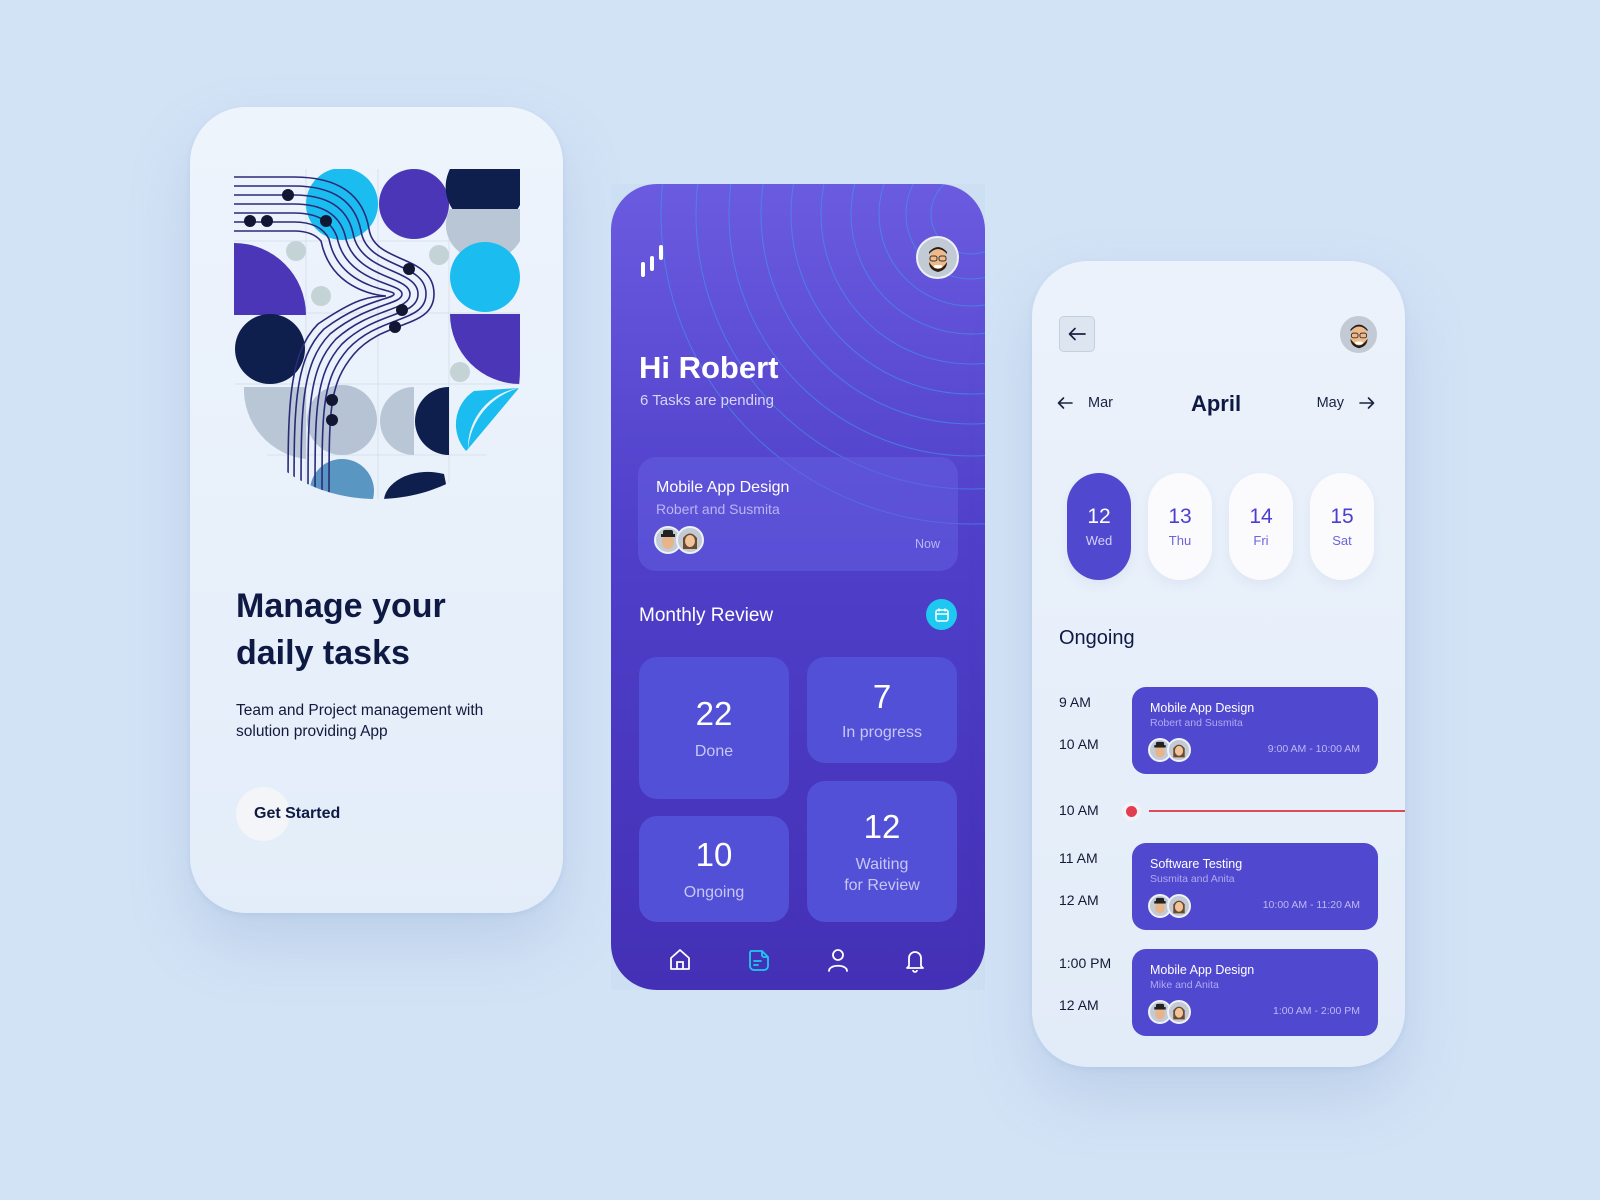  What do you see at coordinates (386, 630) in the screenshot?
I see `onboarding-title: Manage your daily tasks` at bounding box center [386, 630].